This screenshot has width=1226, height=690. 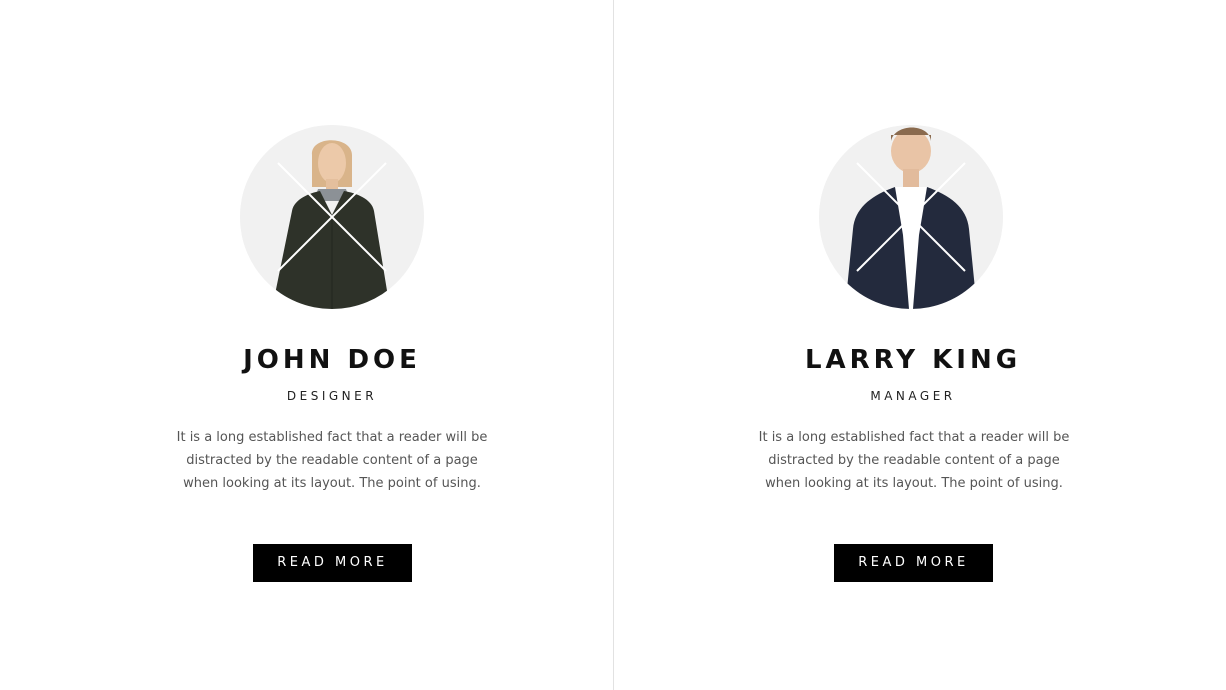 I want to click on man-portrait-image, so click(x=911, y=217).